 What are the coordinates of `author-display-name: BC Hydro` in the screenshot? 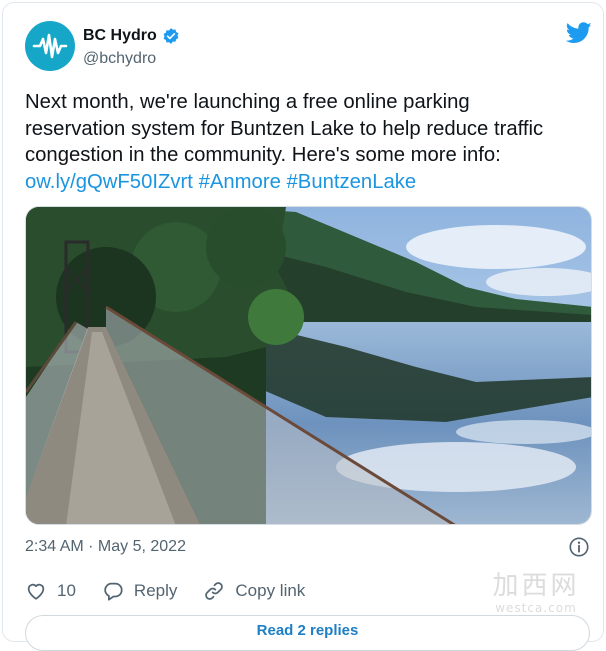 It's located at (120, 36).